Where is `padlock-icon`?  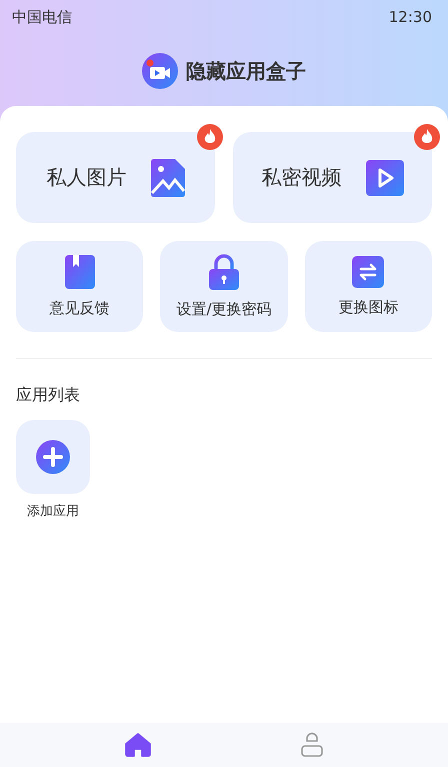 padlock-icon is located at coordinates (223, 272).